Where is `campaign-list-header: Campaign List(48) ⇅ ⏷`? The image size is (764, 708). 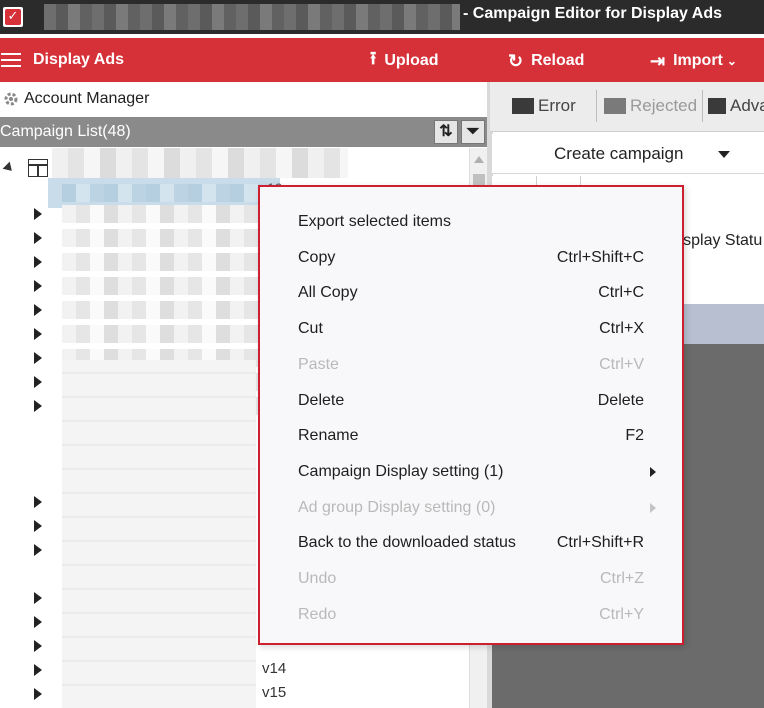 campaign-list-header: Campaign List(48) ⇅ ⏷ is located at coordinates (245, 132).